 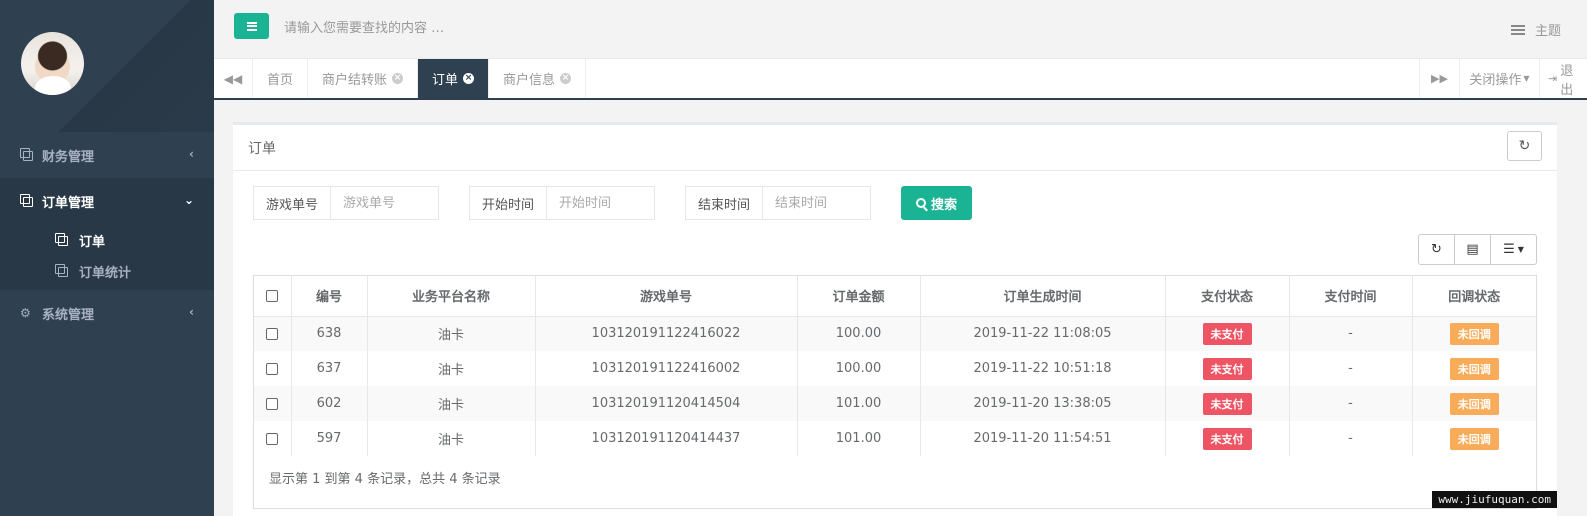 What do you see at coordinates (92, 242) in the screenshot?
I see `sidebar-subitem-label: 订单` at bounding box center [92, 242].